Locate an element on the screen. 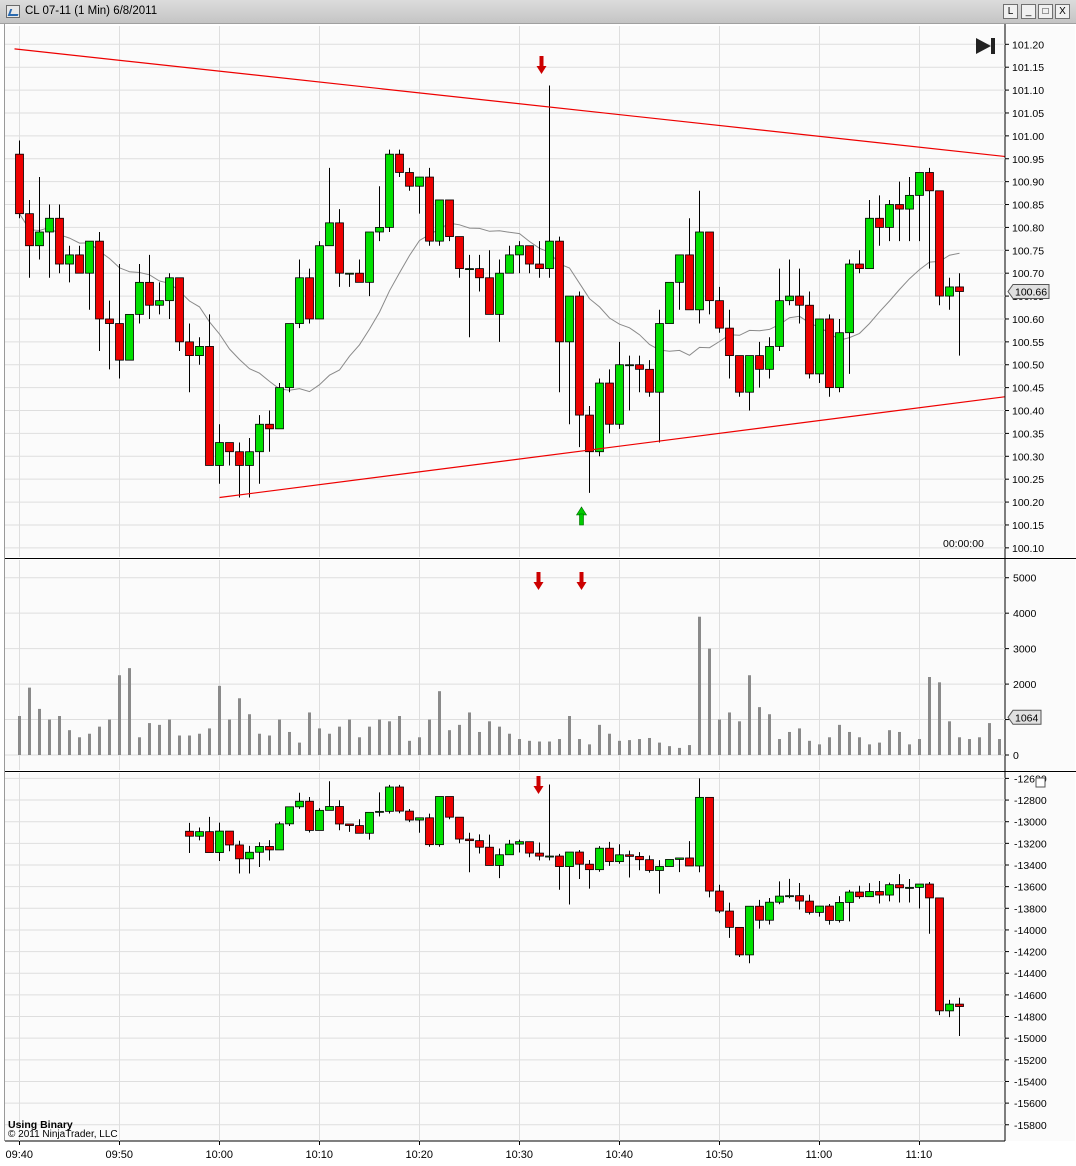 This screenshot has height=1166, width=1076. minimize-button: _ is located at coordinates (1028, 11).